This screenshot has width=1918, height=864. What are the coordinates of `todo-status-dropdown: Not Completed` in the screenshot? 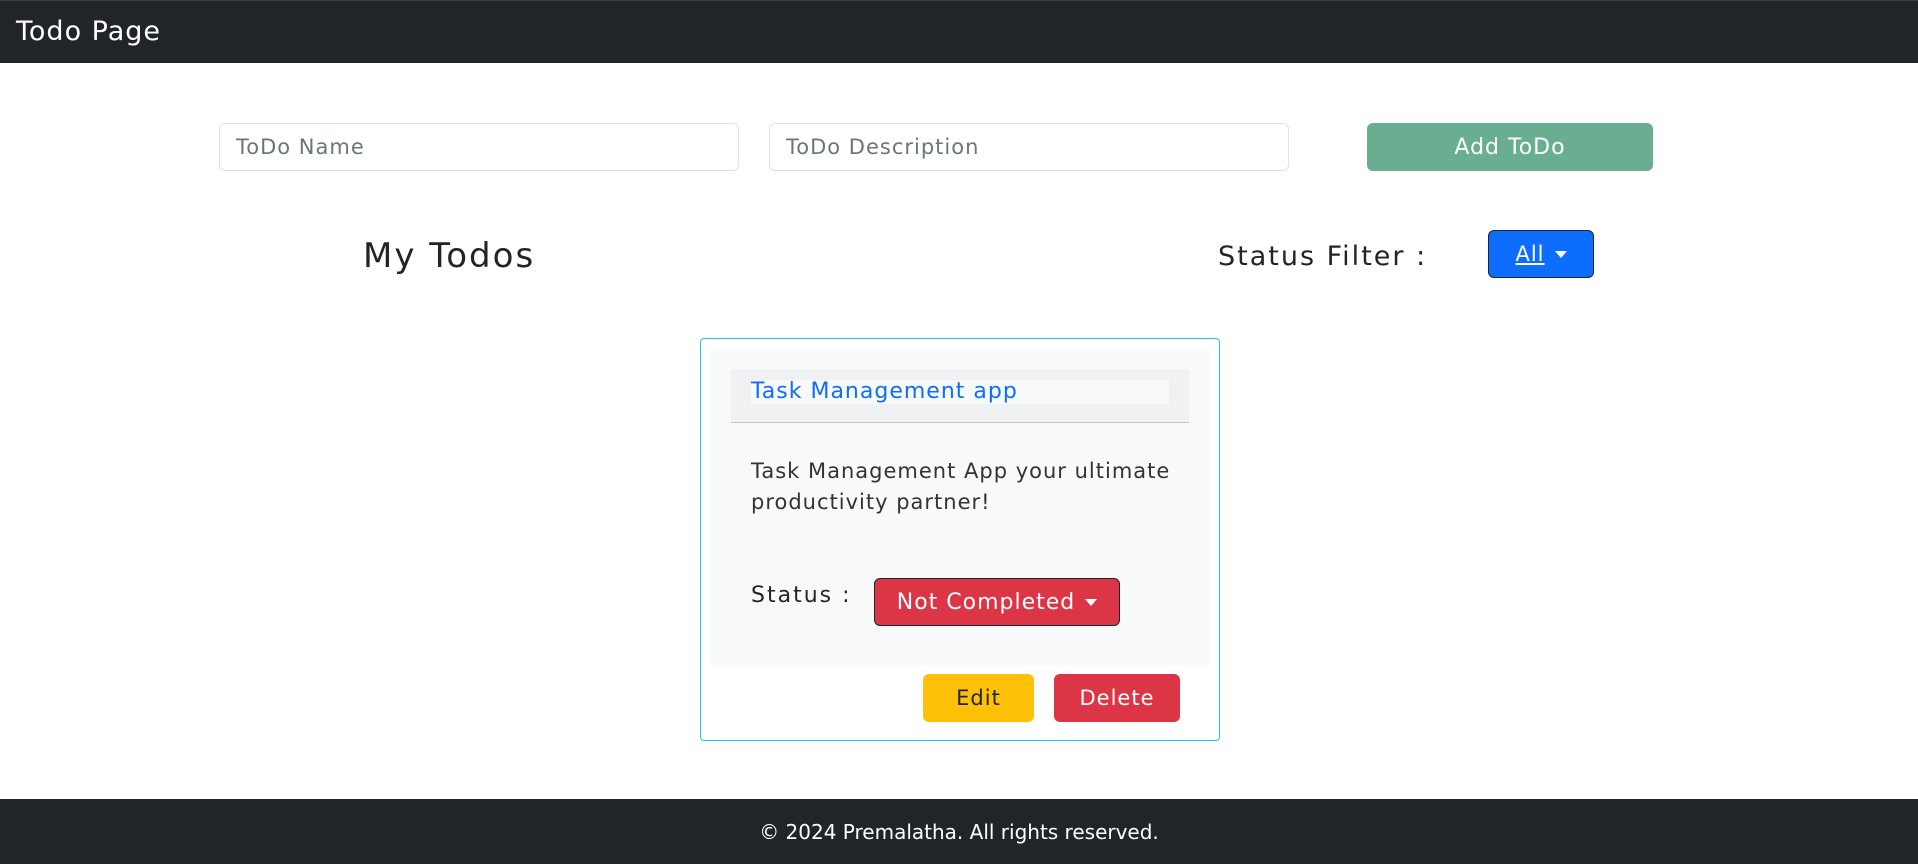 It's located at (997, 602).